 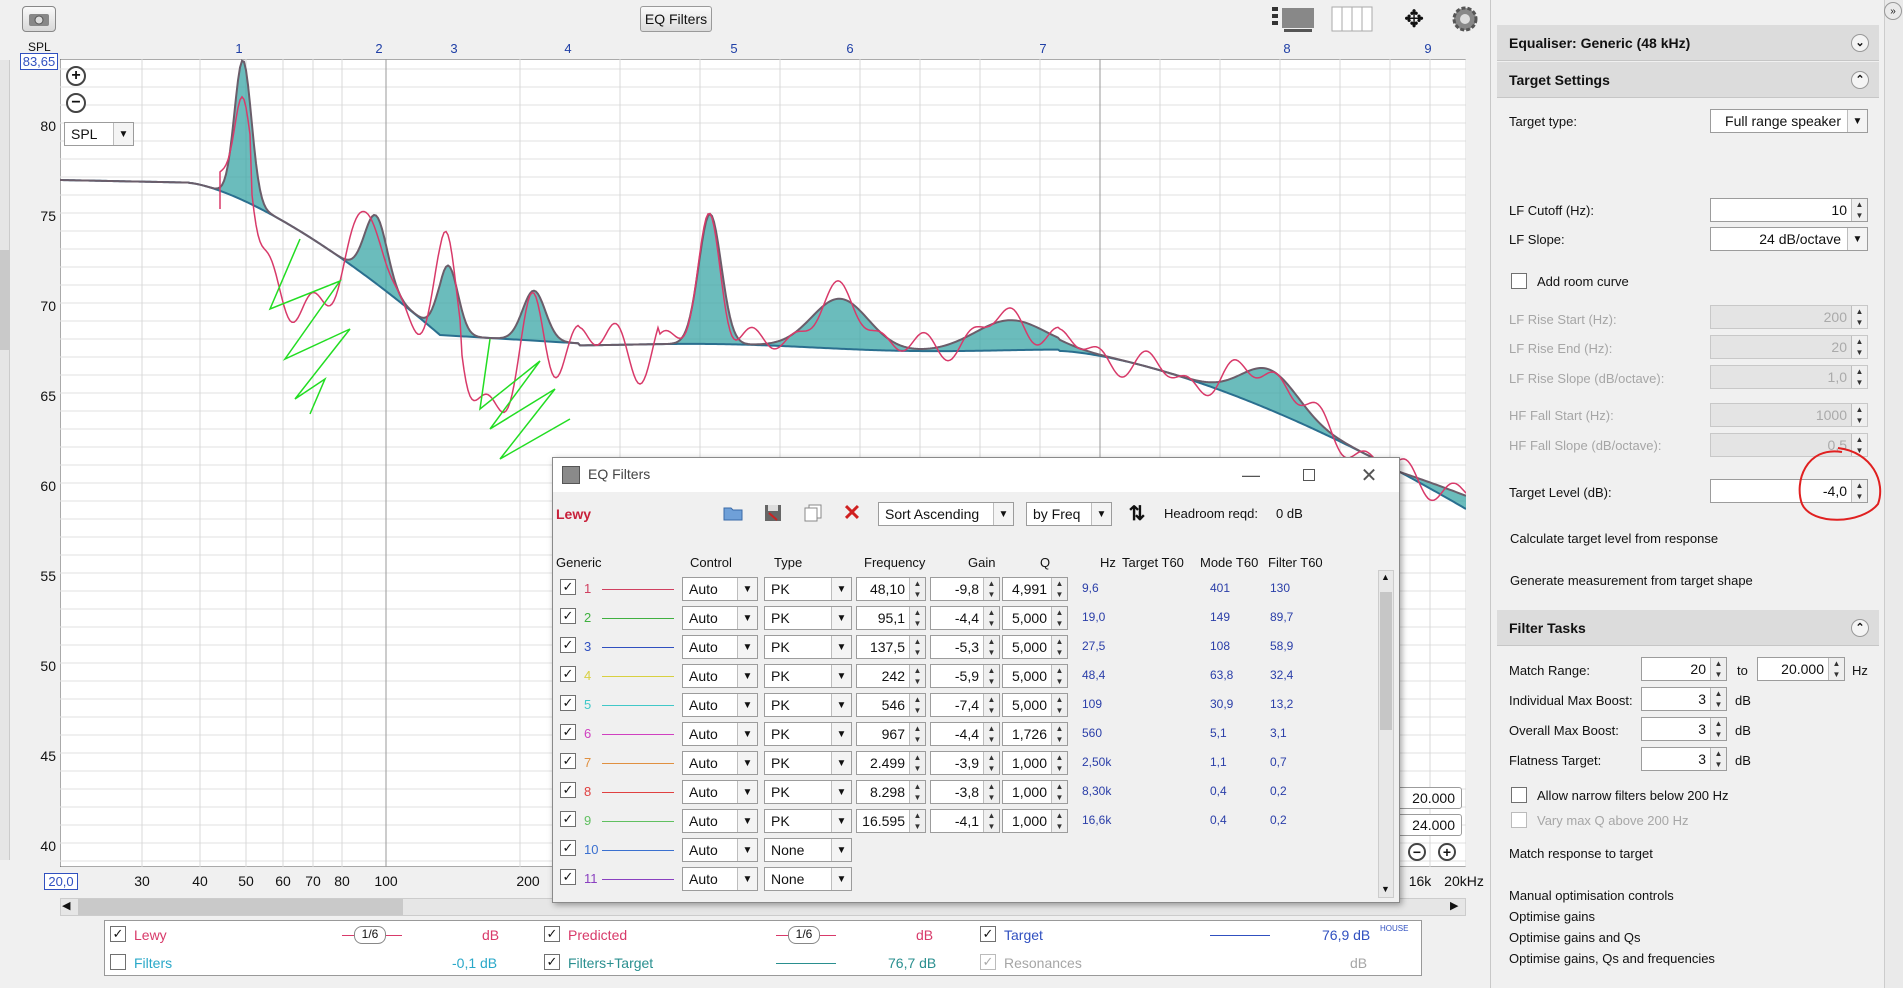 What do you see at coordinates (5, 300) in the screenshot?
I see `left-scroll-thumb` at bounding box center [5, 300].